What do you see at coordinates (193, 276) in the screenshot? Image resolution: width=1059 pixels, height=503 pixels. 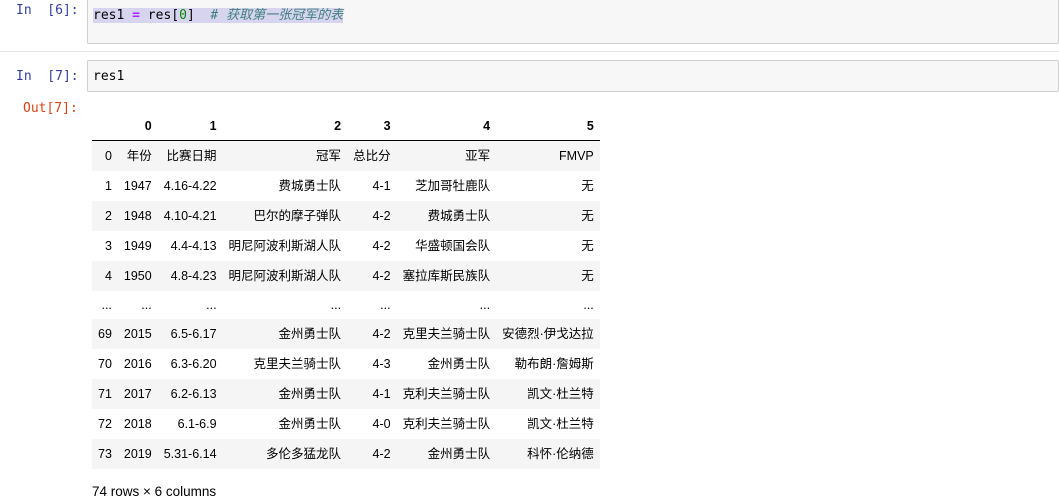 I see `table-cell: 4.8-4.23` at bounding box center [193, 276].